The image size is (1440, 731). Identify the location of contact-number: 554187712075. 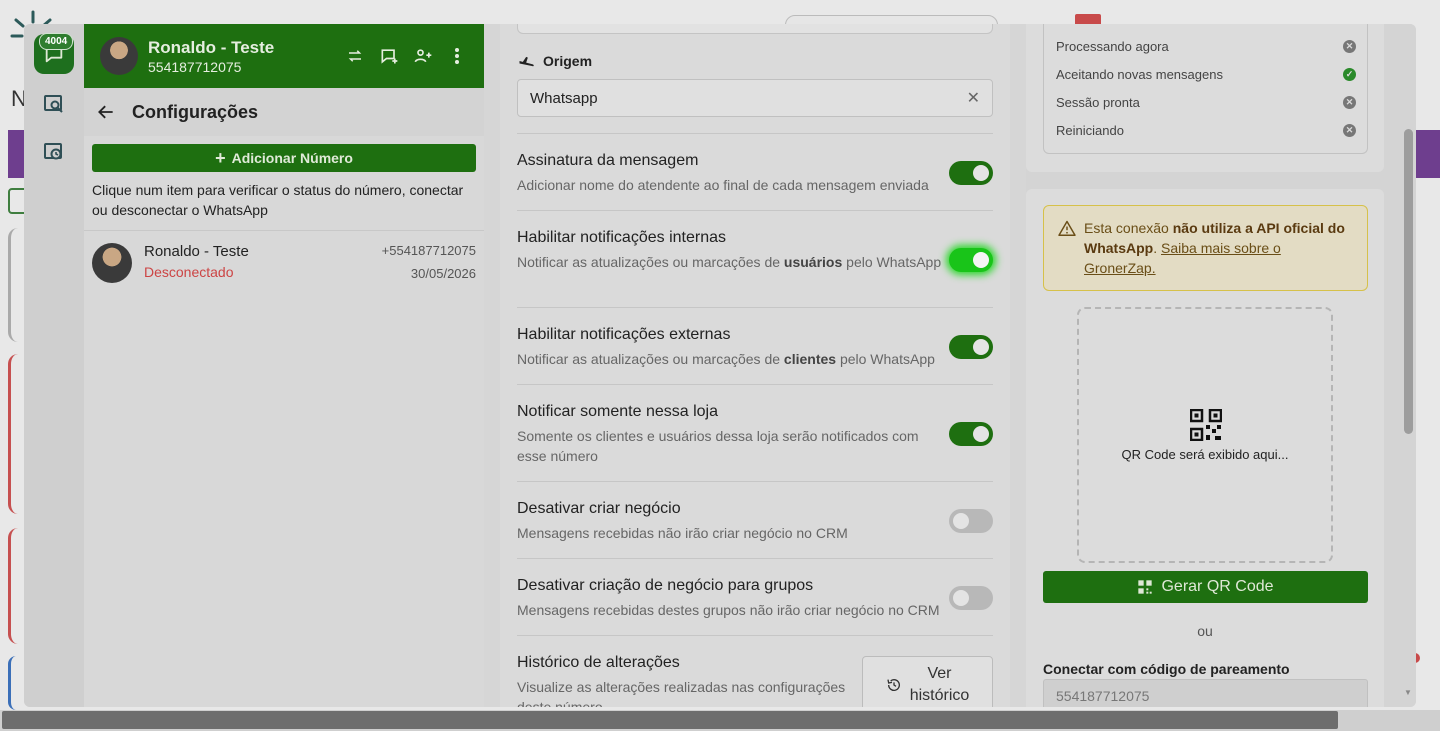
(195, 66).